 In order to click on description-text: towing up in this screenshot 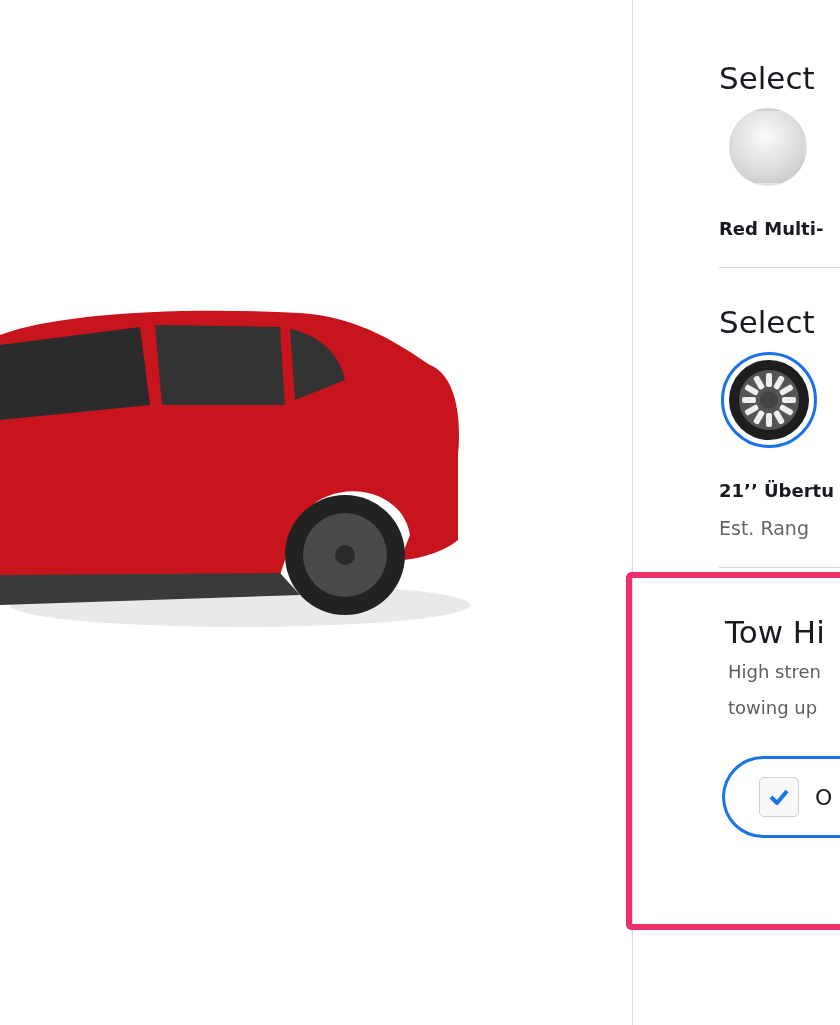, I will do `click(773, 708)`.